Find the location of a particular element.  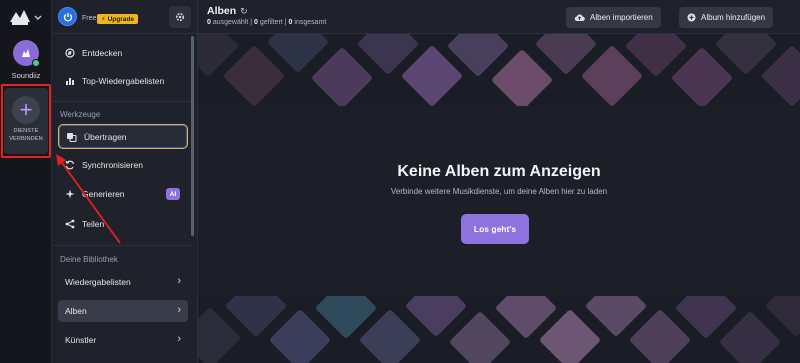

app-logo is located at coordinates (26, 18).